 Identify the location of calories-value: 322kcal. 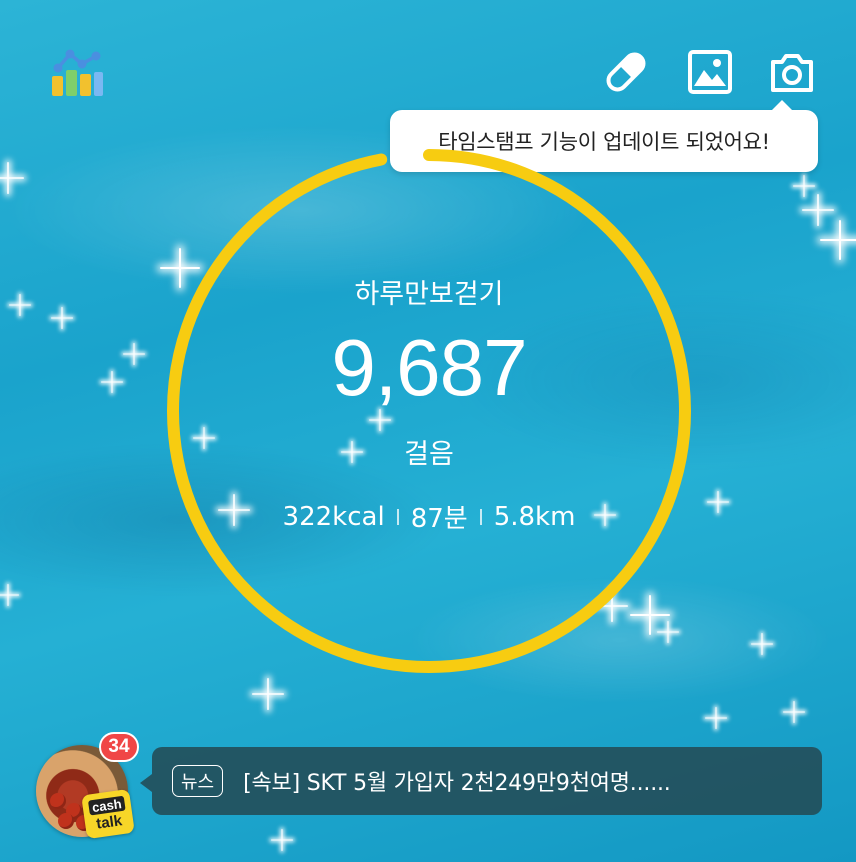
(333, 516).